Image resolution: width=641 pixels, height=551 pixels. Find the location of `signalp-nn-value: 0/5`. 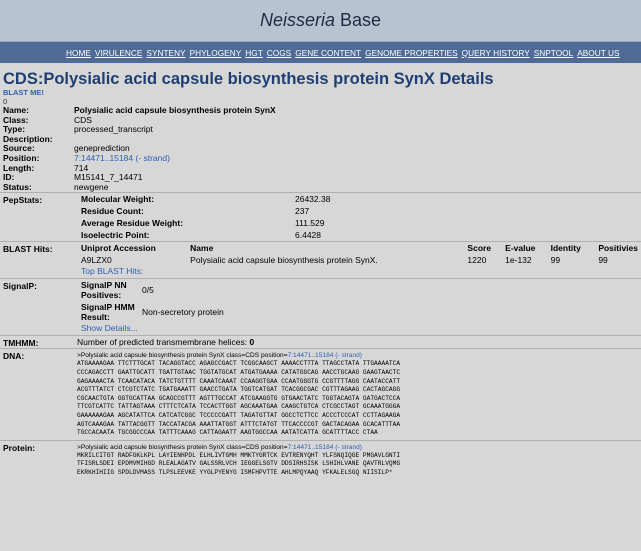

signalp-nn-value: 0/5 is located at coordinates (148, 290).